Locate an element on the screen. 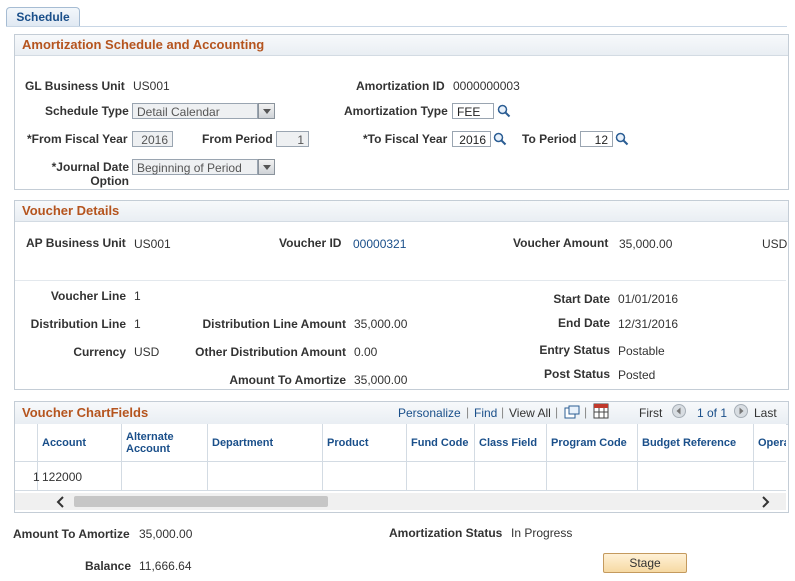 The width and height of the screenshot is (795, 581). budget-reference-cell is located at coordinates (696, 476).